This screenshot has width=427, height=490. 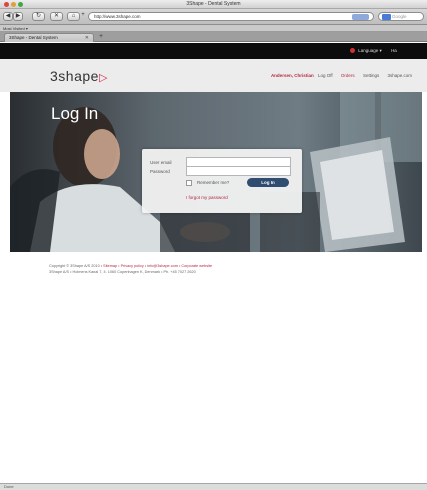 I want to click on most-visited-menu: Most Visited ▾, so click(x=15, y=28).